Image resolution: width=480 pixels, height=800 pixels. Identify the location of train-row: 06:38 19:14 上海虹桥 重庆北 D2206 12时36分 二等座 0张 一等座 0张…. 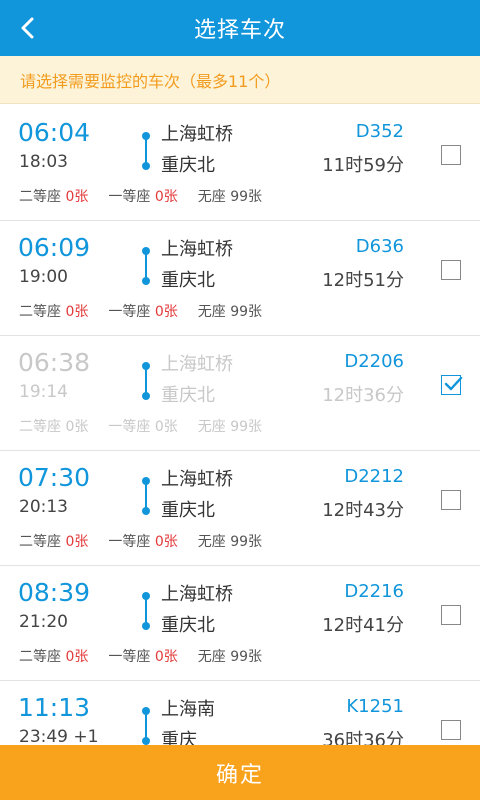
(240, 393).